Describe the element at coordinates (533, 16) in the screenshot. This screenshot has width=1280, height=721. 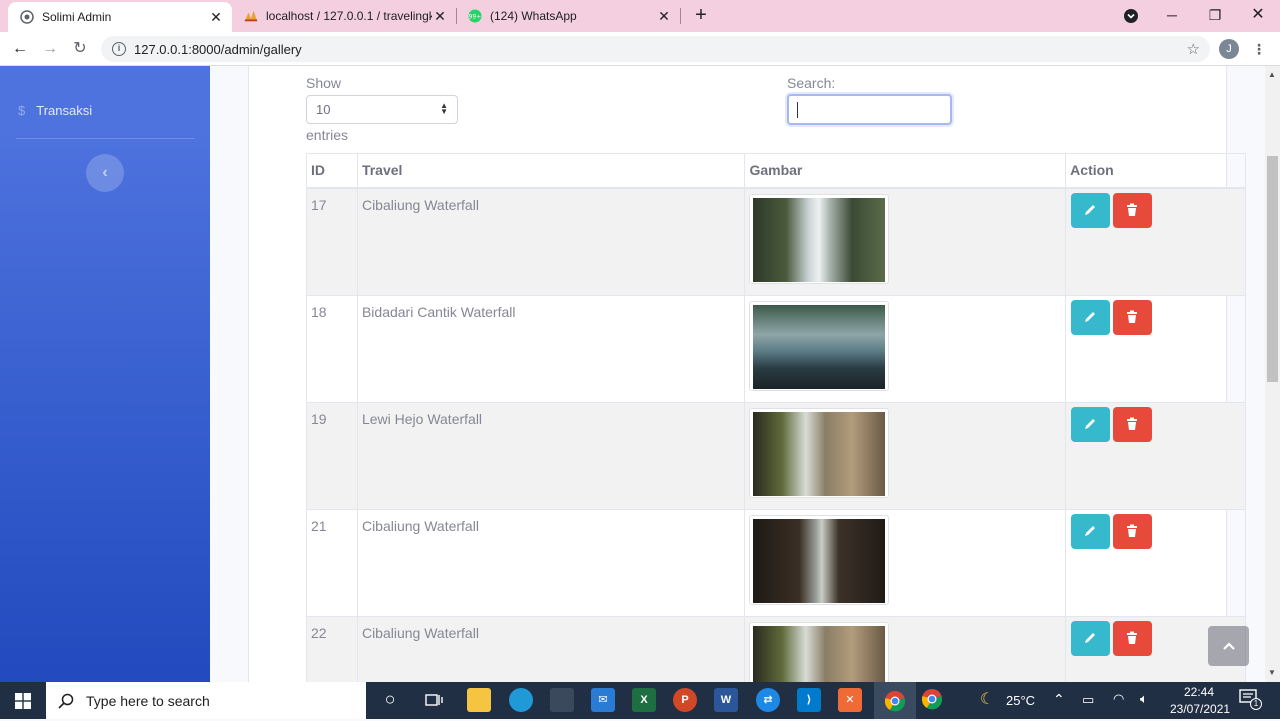
I see `tab-title: (124) WhatsApp` at that location.